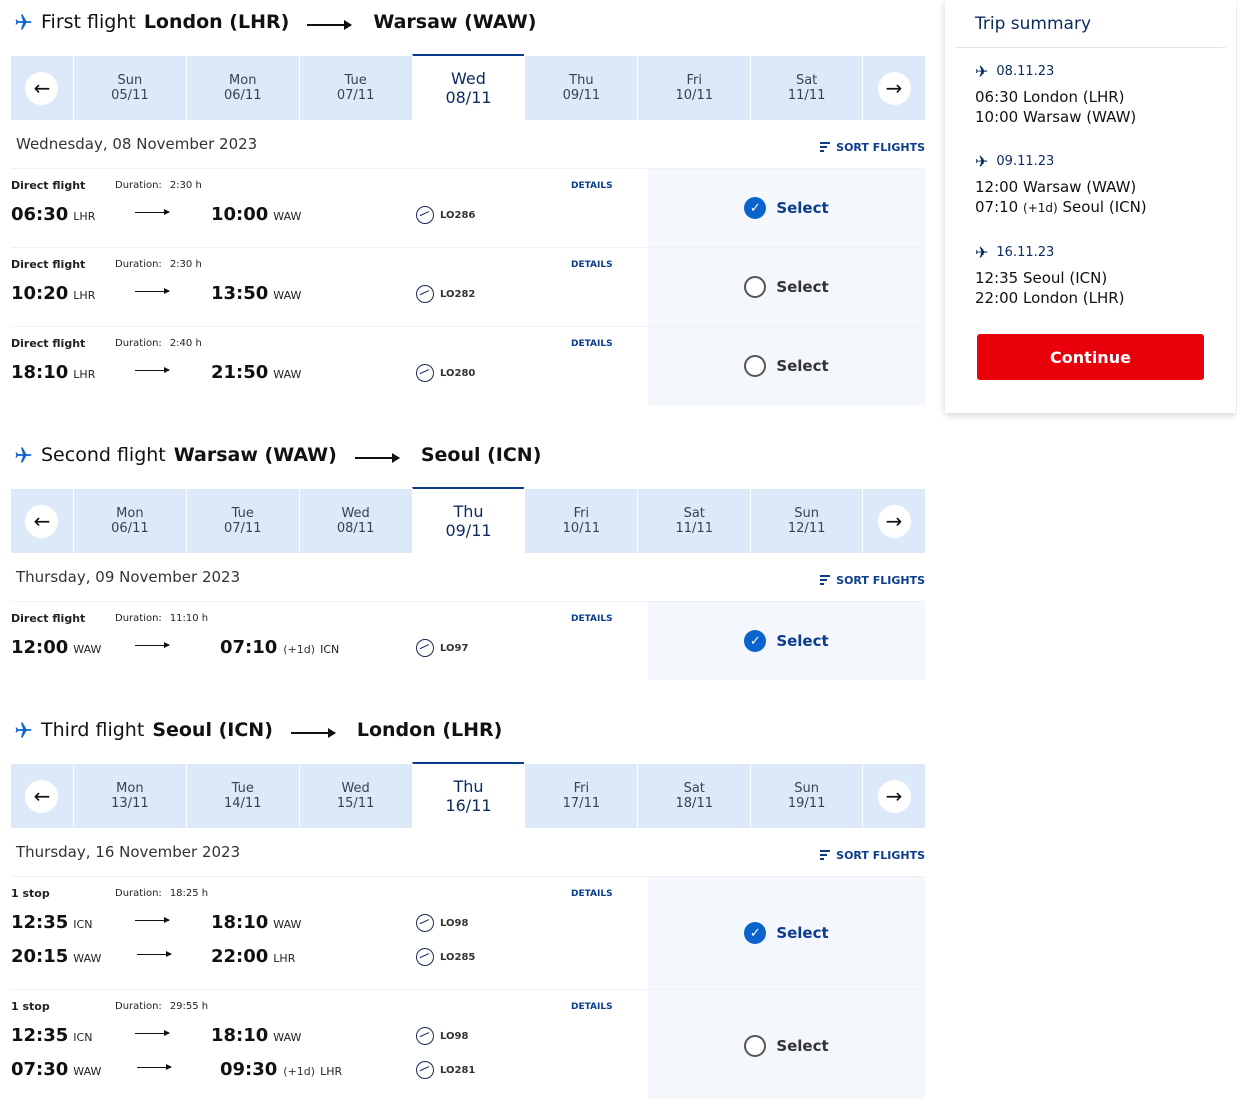 Image resolution: width=1237 pixels, height=1099 pixels. Describe the element at coordinates (468, 852) in the screenshot. I see `day-row: Thursday, 16 November 2023 SORT FLIGHTS` at that location.